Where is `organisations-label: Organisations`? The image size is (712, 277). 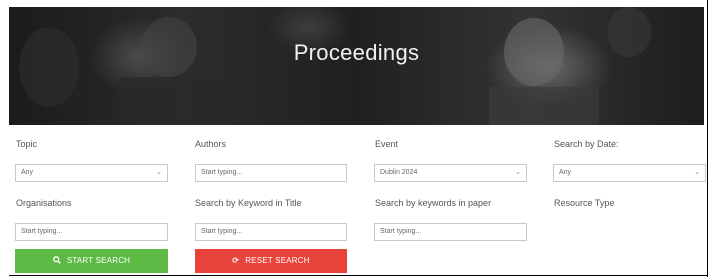
organisations-label: Organisations is located at coordinates (44, 203).